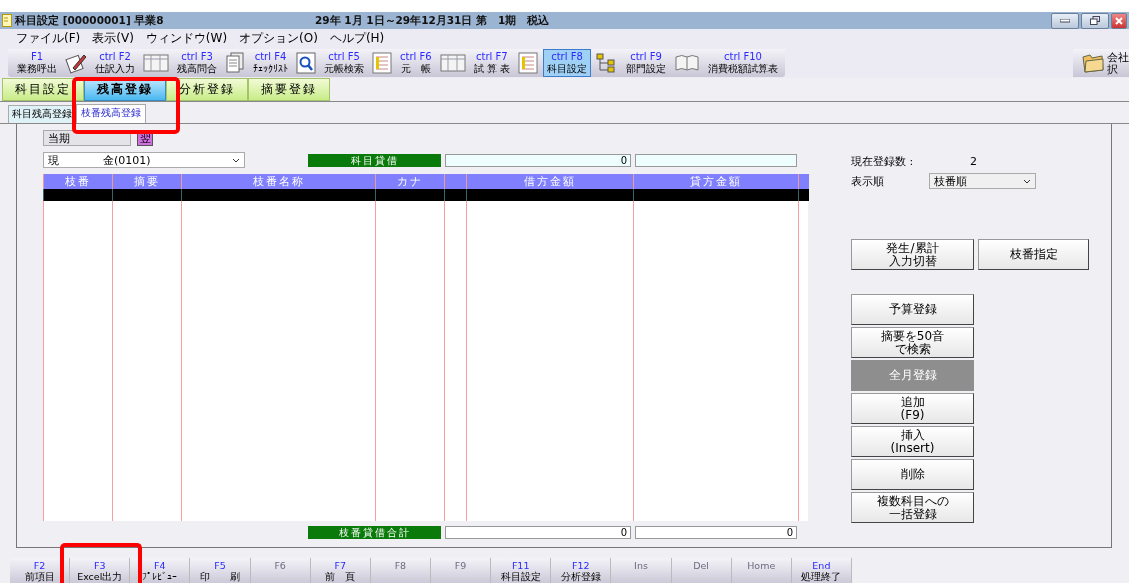  Describe the element at coordinates (912, 441) in the screenshot. I see `action-button: 挿入 (Insert)` at that location.